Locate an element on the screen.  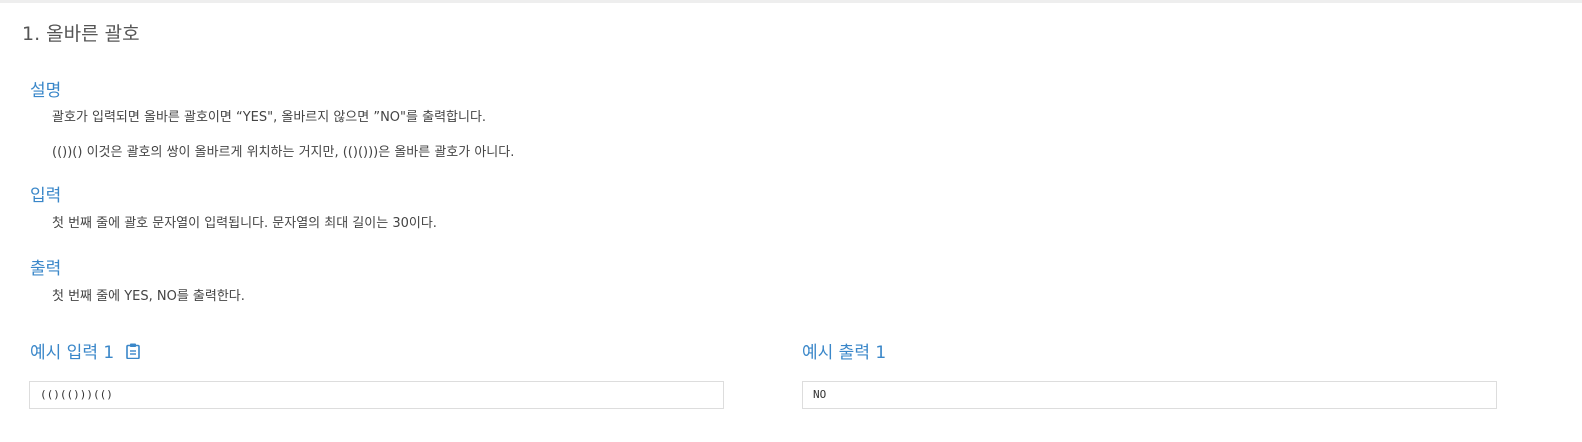
description-heading: 설명 is located at coordinates (46, 91).